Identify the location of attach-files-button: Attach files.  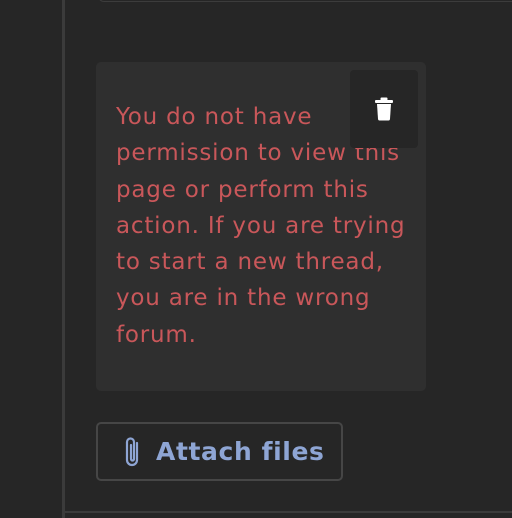
(219, 451).